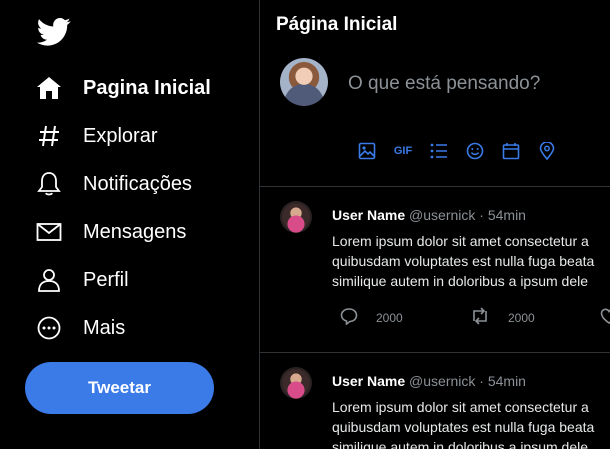  Describe the element at coordinates (147, 87) in the screenshot. I see `sidebar-item-label: Pagina Inicial` at that location.